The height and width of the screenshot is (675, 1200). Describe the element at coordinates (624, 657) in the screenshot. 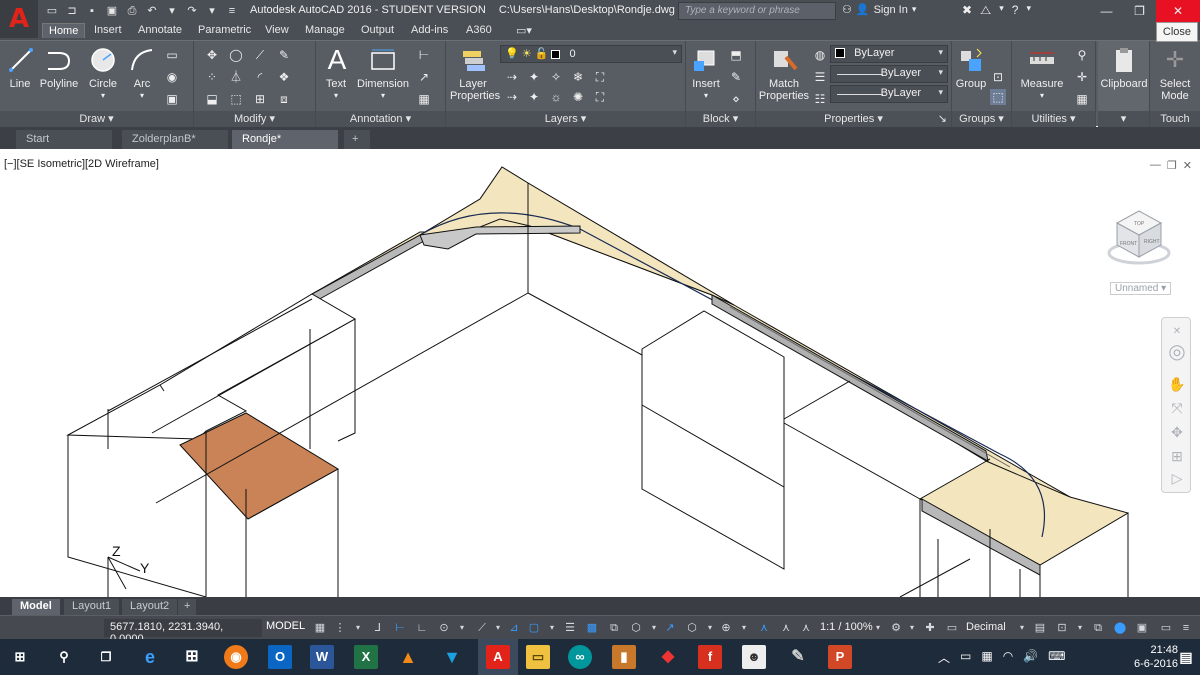

I see `app-tool-icon: ▮` at that location.